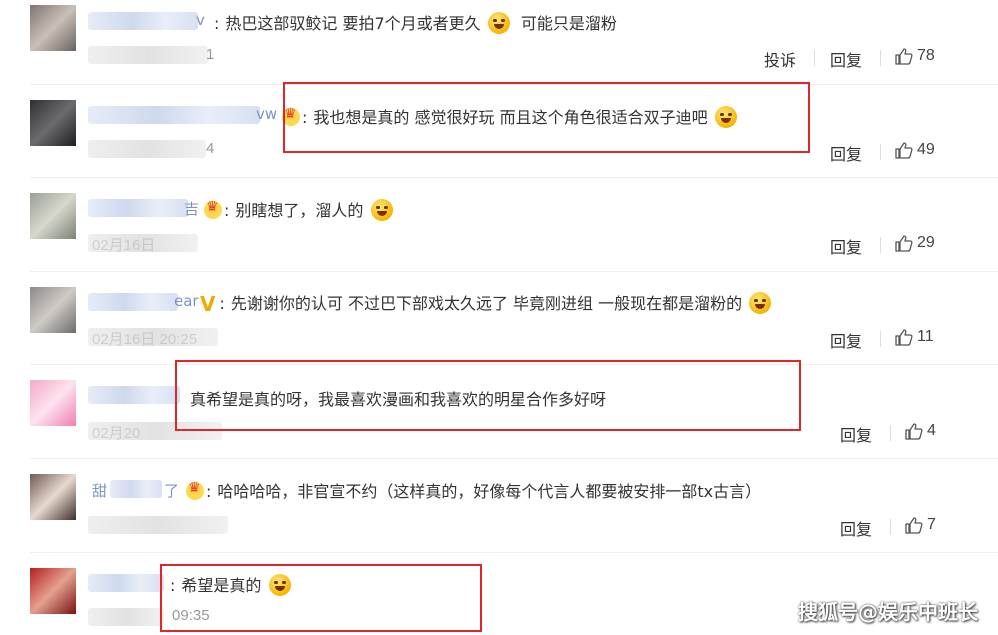 Image resolution: width=998 pixels, height=635 pixels. What do you see at coordinates (888, 612) in the screenshot?
I see `watermark: 搜狐号@娱乐中班长` at bounding box center [888, 612].